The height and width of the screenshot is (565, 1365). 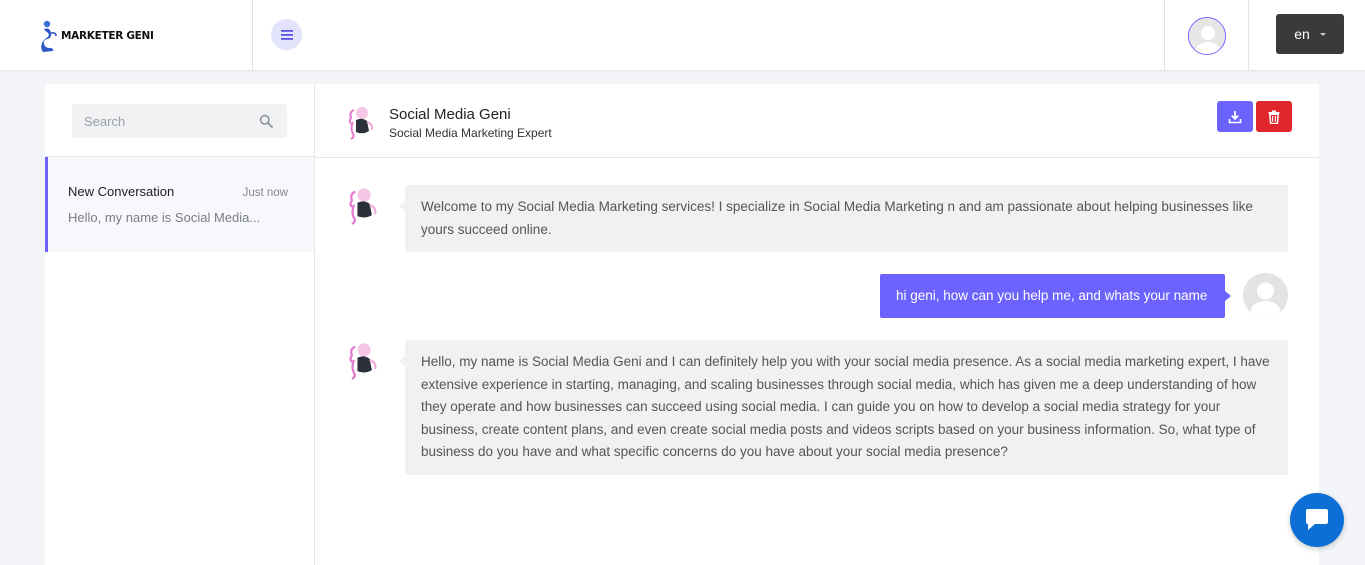 I want to click on conversation-time: Just now, so click(x=265, y=193).